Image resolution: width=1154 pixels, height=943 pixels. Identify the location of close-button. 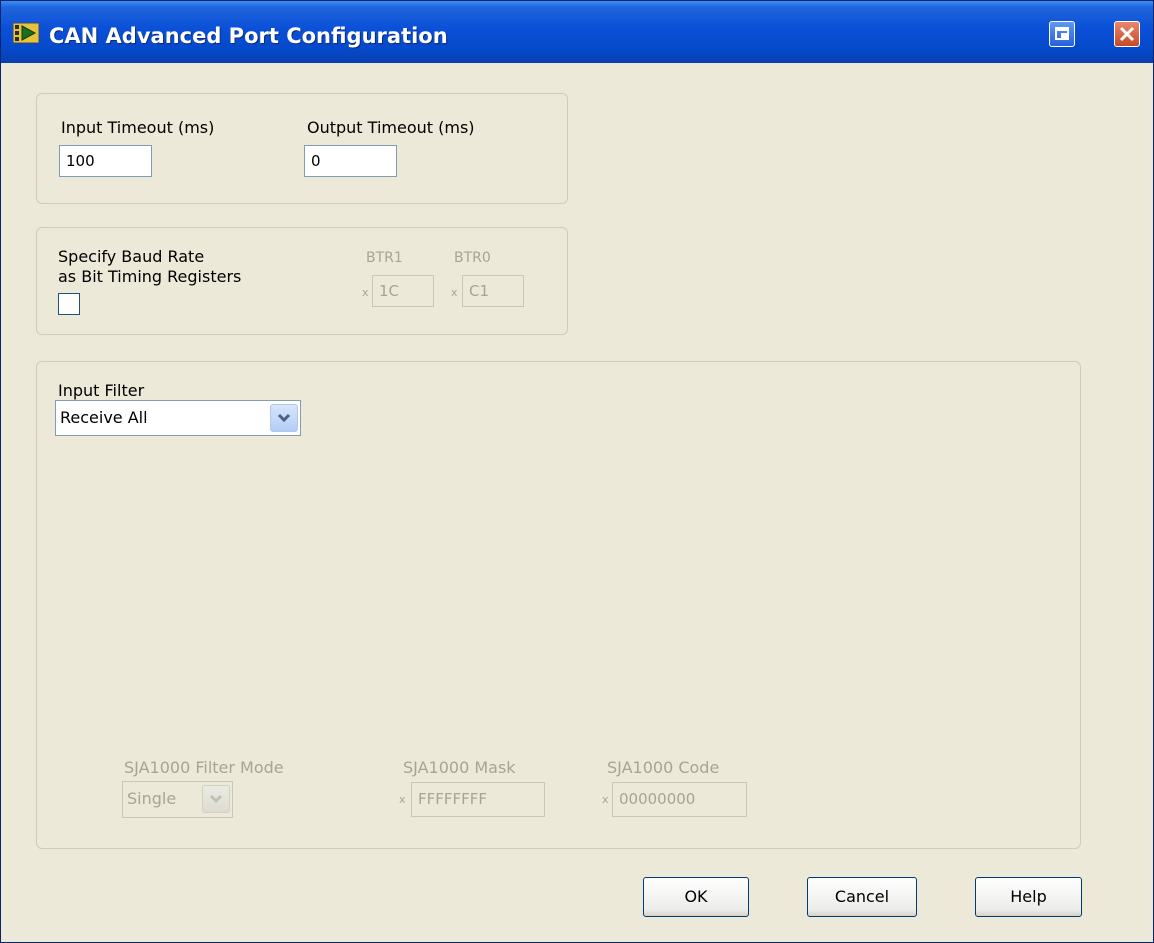
(1127, 34).